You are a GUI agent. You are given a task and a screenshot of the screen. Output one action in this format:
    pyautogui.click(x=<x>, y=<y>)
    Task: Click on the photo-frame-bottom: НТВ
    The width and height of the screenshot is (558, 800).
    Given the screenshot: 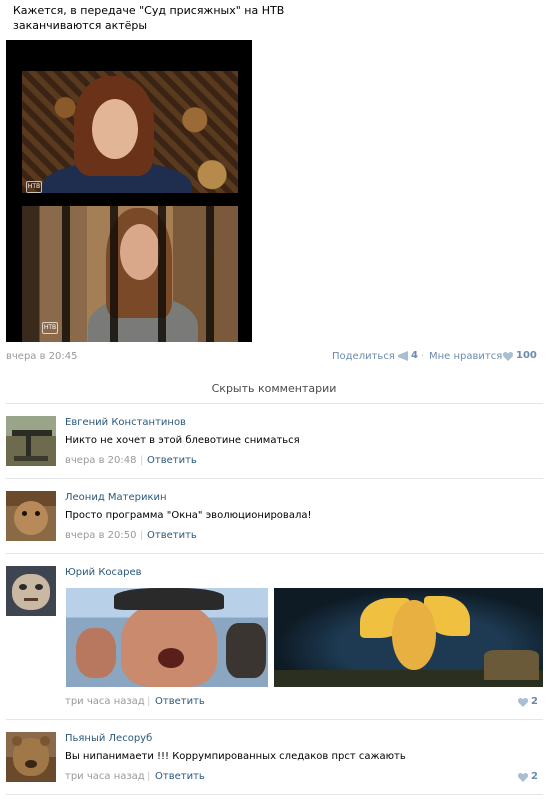 What is the action you would take?
    pyautogui.click(x=130, y=274)
    